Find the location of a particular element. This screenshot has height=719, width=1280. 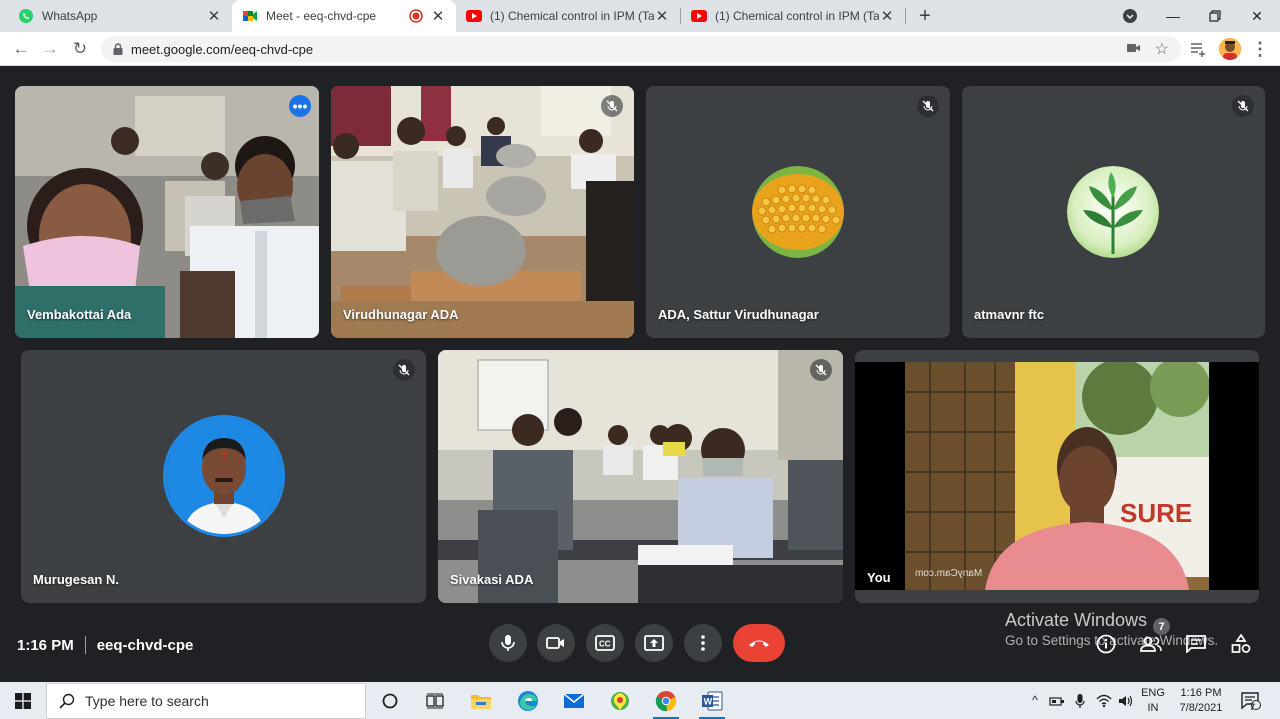

clock-time: 1:16 PM is located at coordinates (45, 645).